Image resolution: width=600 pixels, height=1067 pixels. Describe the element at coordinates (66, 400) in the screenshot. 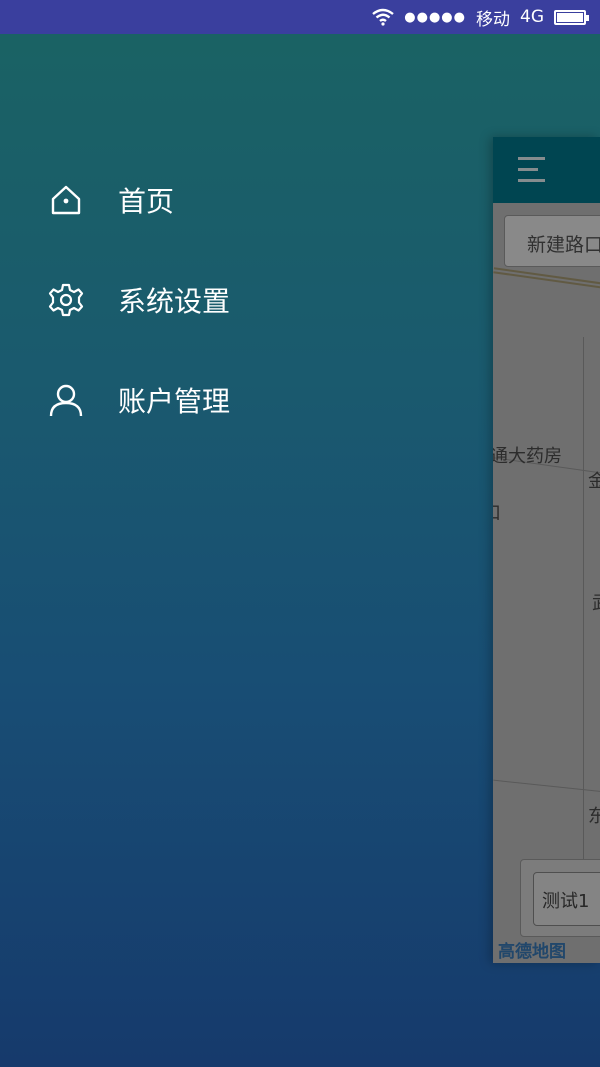

I see `user-icon` at that location.